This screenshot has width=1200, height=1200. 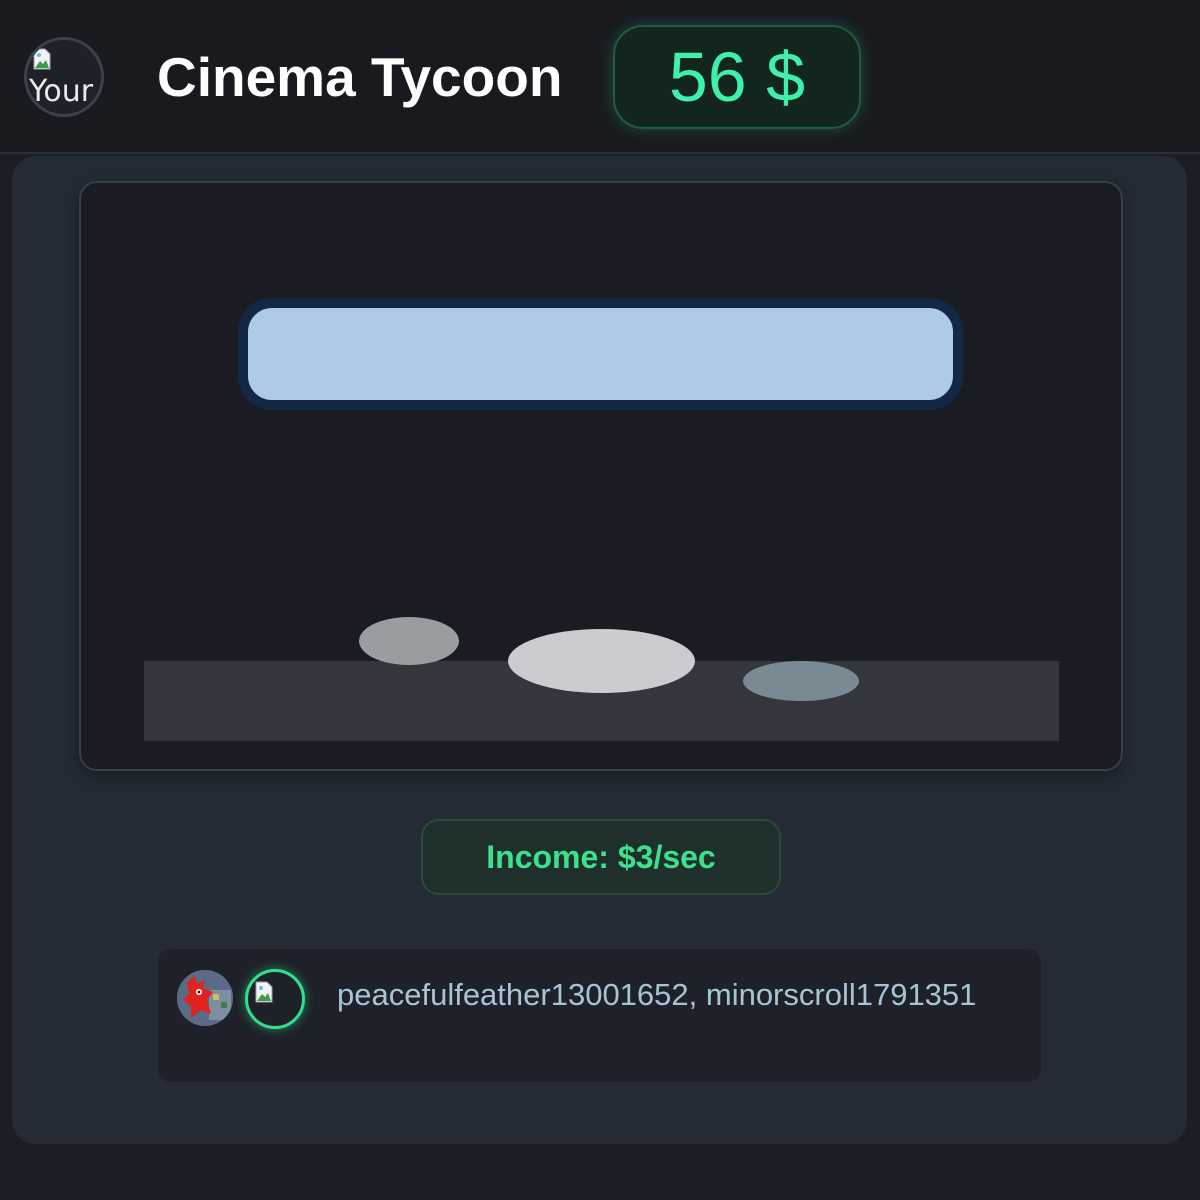 I want to click on player-avatar-red-character, so click(x=205, y=998).